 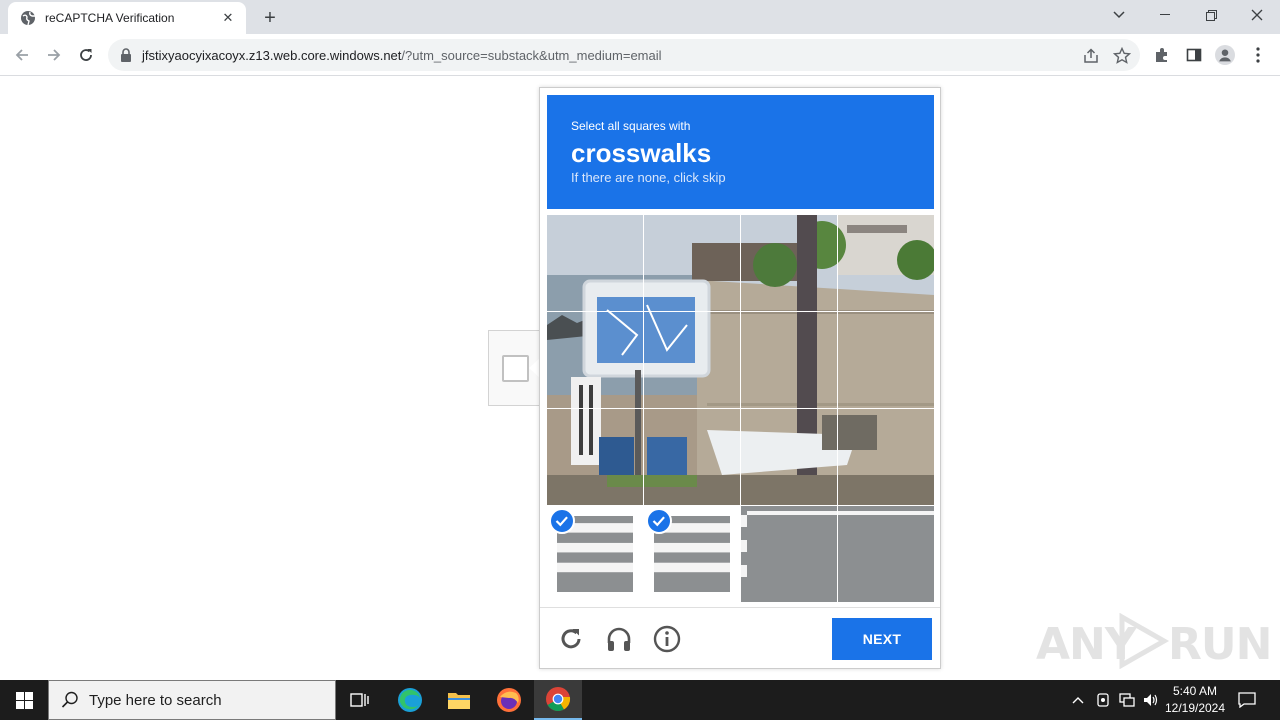 I want to click on network-icon, so click(x=1127, y=700).